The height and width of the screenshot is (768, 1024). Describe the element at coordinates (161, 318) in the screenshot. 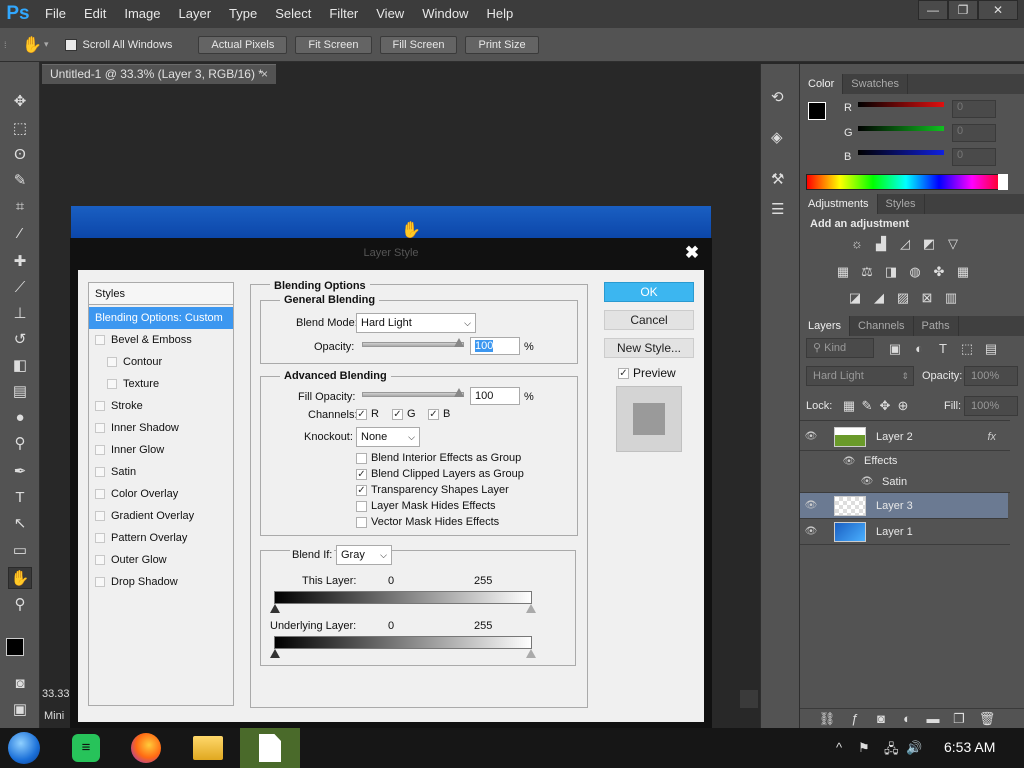

I see `style-blending-options: Blending Options: Custom` at that location.